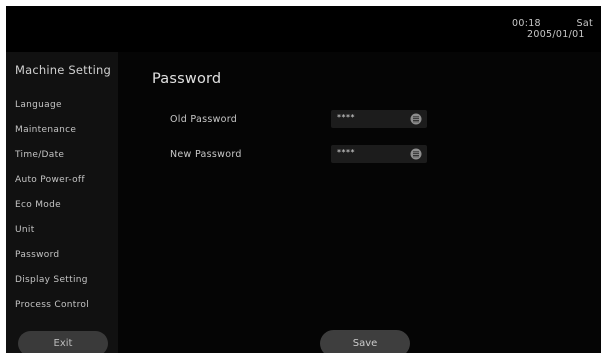 This screenshot has height=359, width=607. I want to click on sidebar-item-unit: Unit, so click(25, 230).